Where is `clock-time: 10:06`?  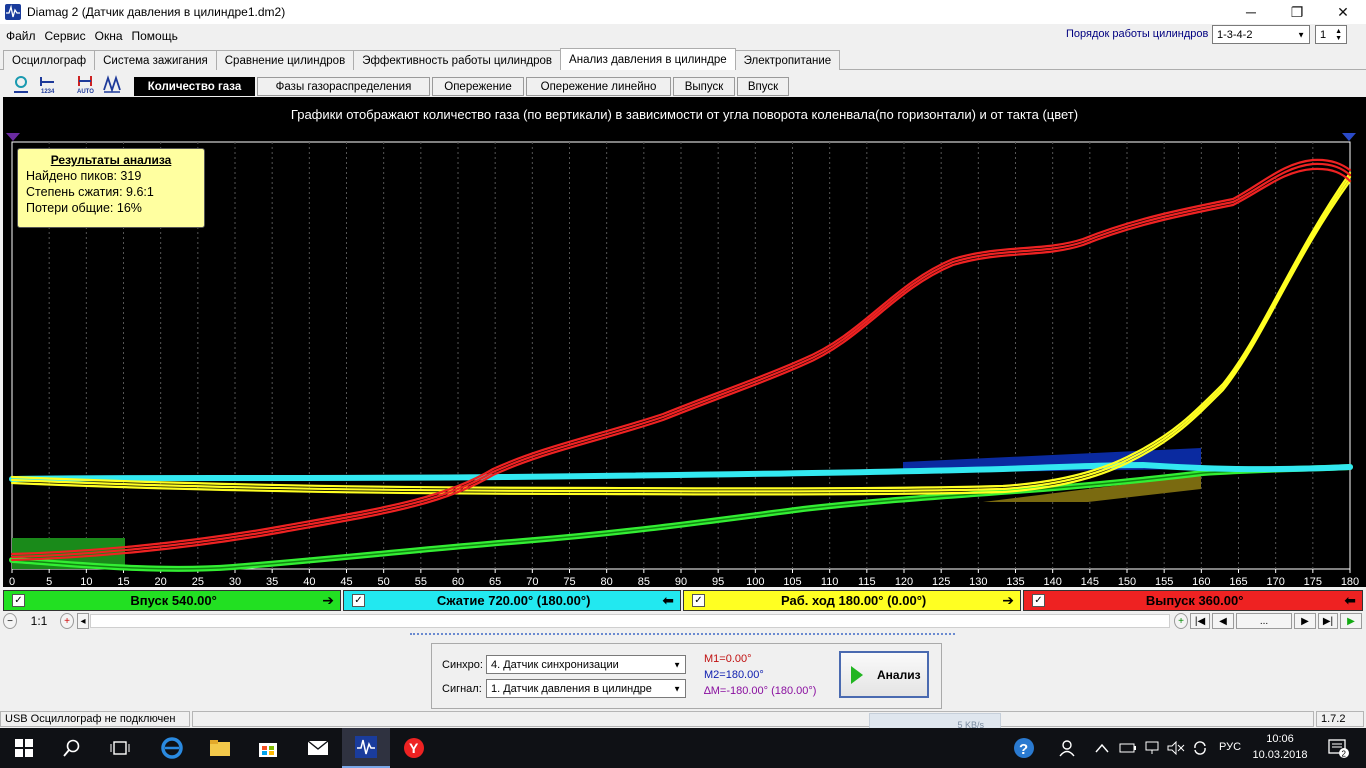 clock-time: 10:06 is located at coordinates (1280, 739).